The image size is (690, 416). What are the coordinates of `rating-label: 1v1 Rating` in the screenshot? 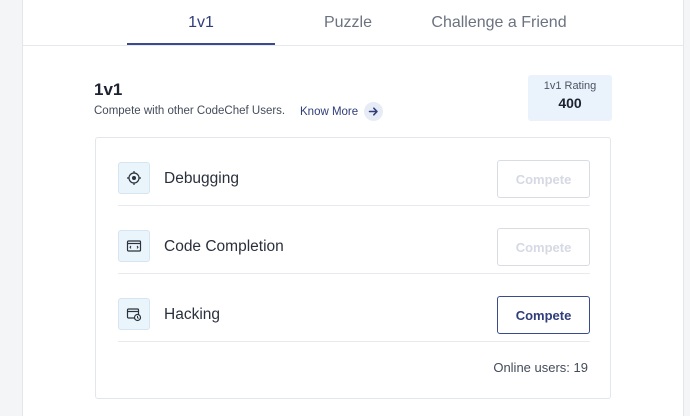 It's located at (570, 86).